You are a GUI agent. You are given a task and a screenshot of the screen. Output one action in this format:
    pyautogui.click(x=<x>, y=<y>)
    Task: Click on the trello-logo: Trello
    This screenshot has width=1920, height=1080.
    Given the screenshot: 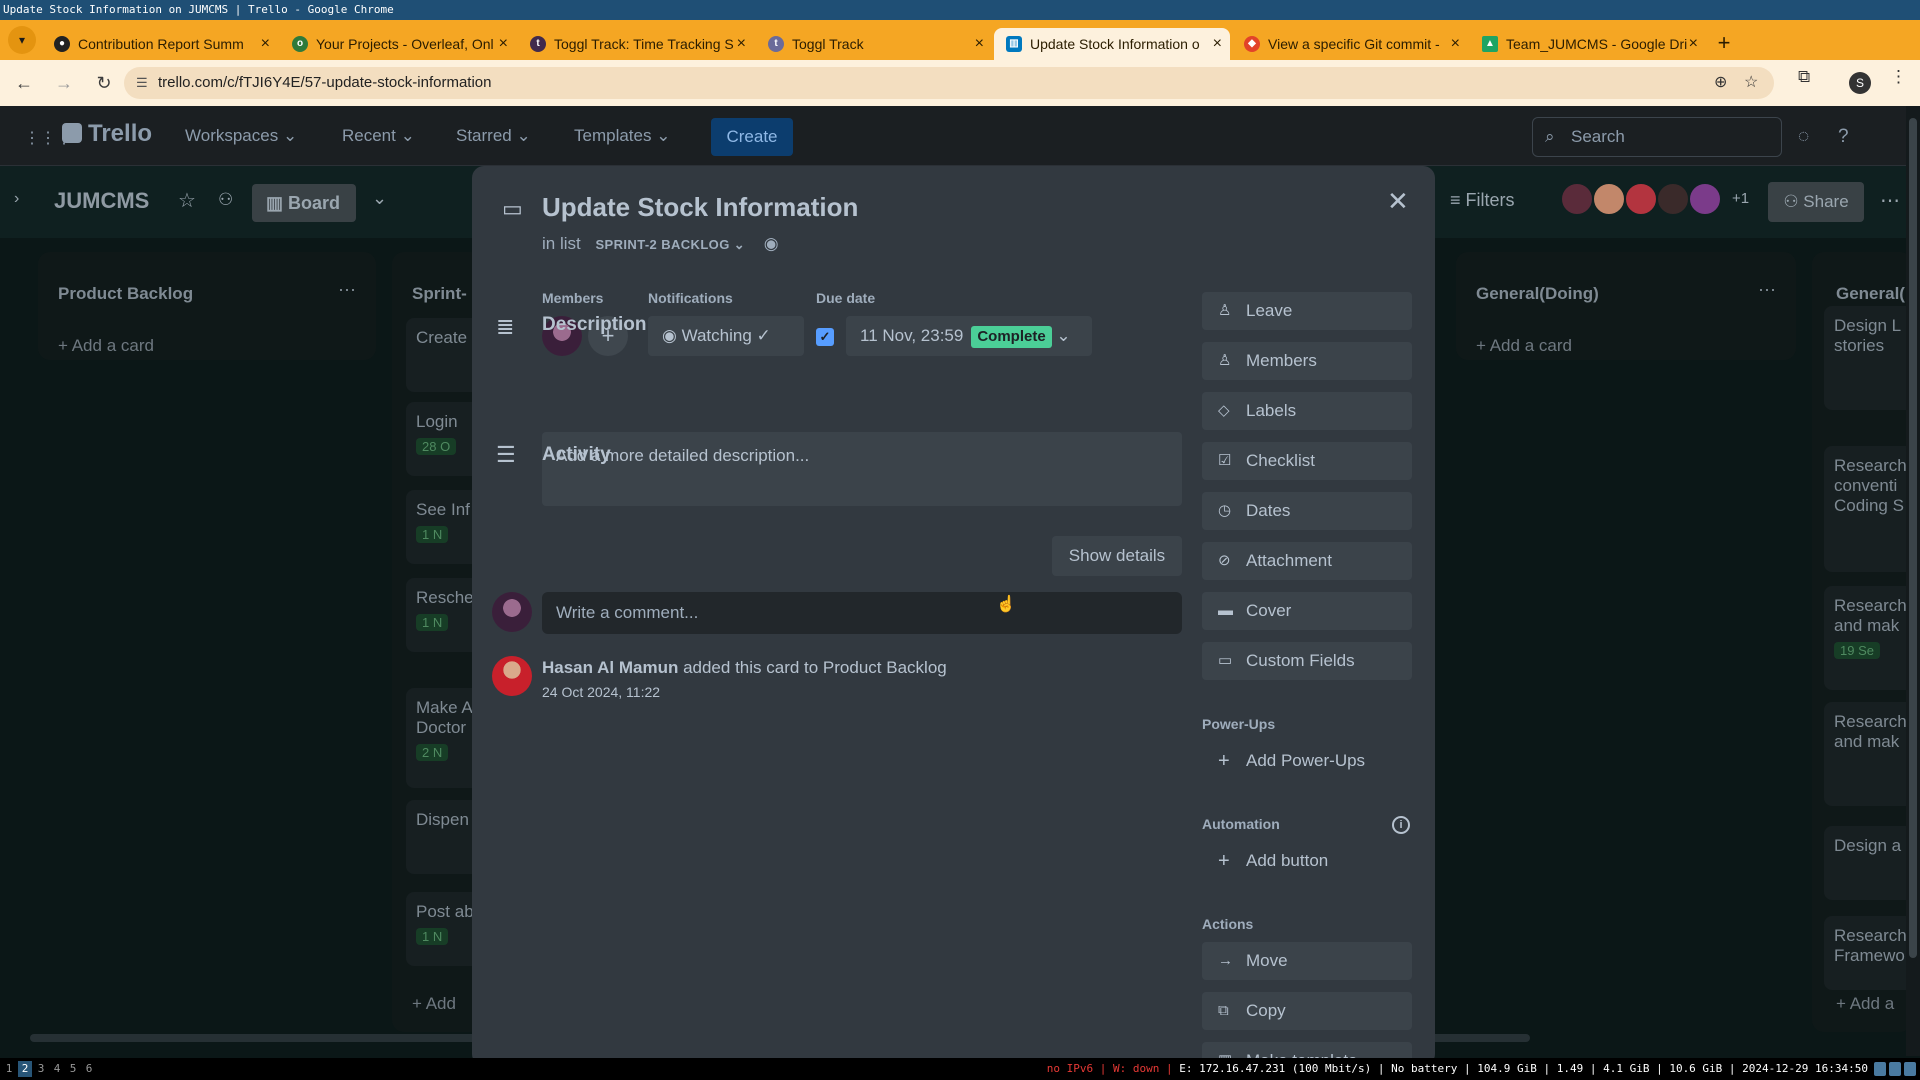 What is the action you would take?
    pyautogui.click(x=107, y=134)
    